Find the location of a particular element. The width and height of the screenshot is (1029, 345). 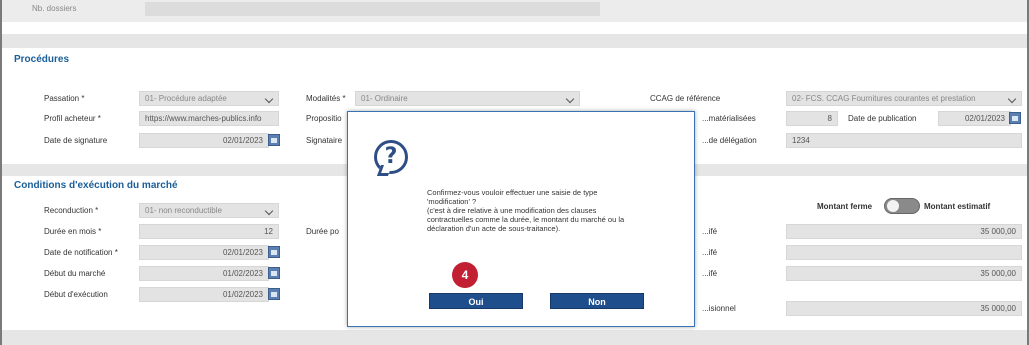

date-publication-field: 02/01/2023 is located at coordinates (974, 118).